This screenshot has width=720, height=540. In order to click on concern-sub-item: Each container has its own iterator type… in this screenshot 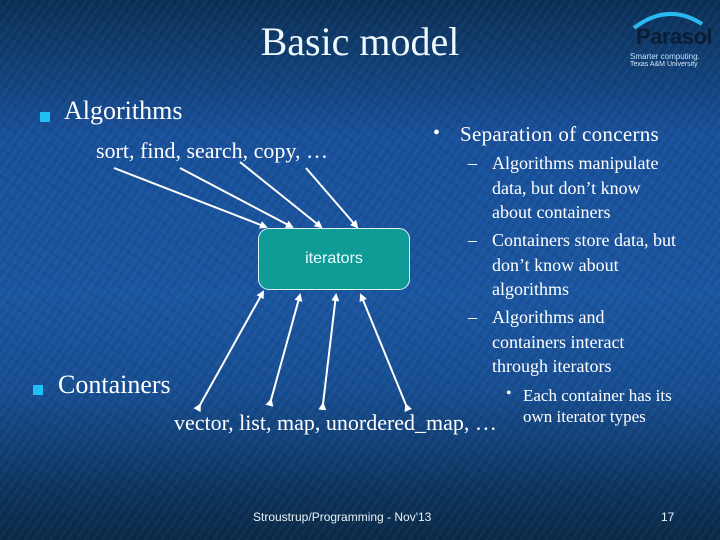, I will do `click(597, 406)`.